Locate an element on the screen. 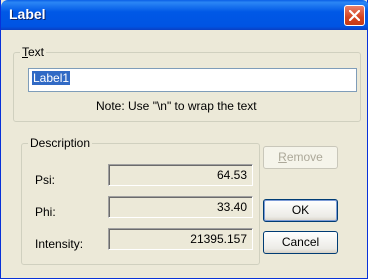 Image resolution: width=368 pixels, height=279 pixels. phi-label: Phi: is located at coordinates (45, 212).